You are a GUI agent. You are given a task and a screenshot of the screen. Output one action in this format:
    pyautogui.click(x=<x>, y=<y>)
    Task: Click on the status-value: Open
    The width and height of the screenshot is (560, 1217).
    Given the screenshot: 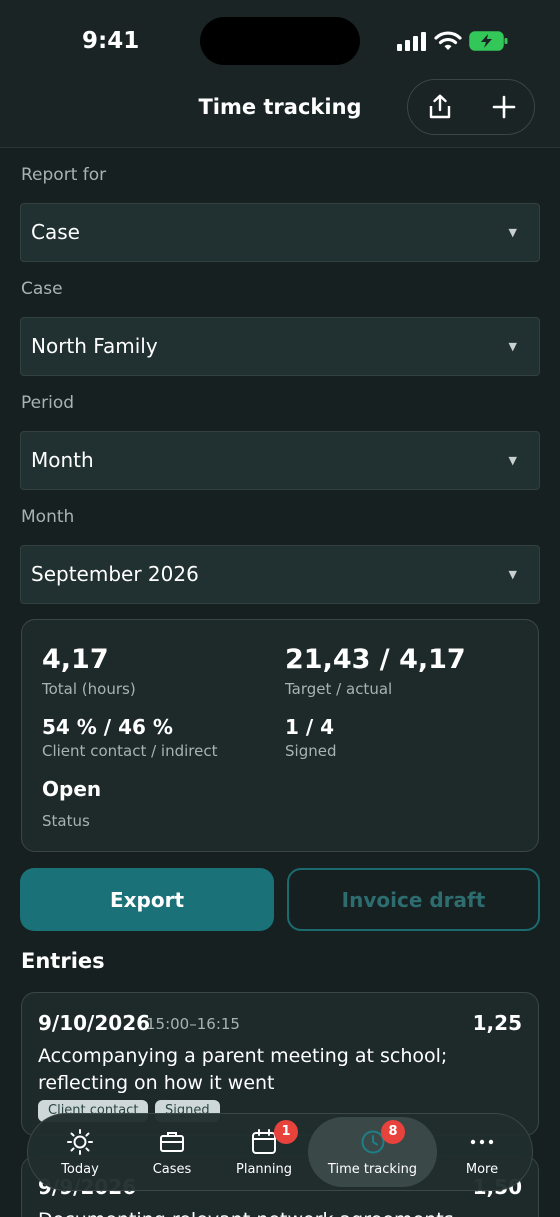 What is the action you would take?
    pyautogui.click(x=72, y=789)
    